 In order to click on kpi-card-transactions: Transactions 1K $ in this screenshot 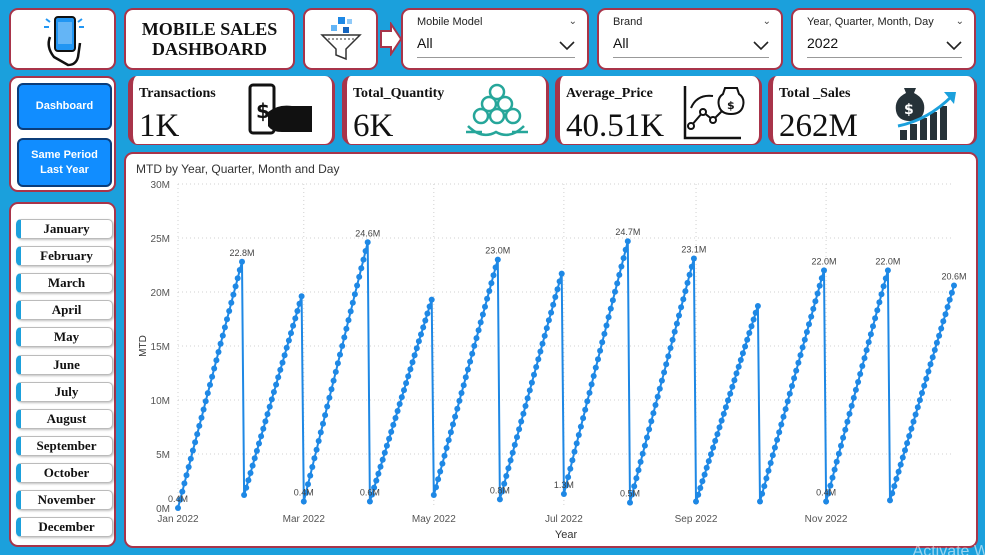, I will do `click(231, 110)`.